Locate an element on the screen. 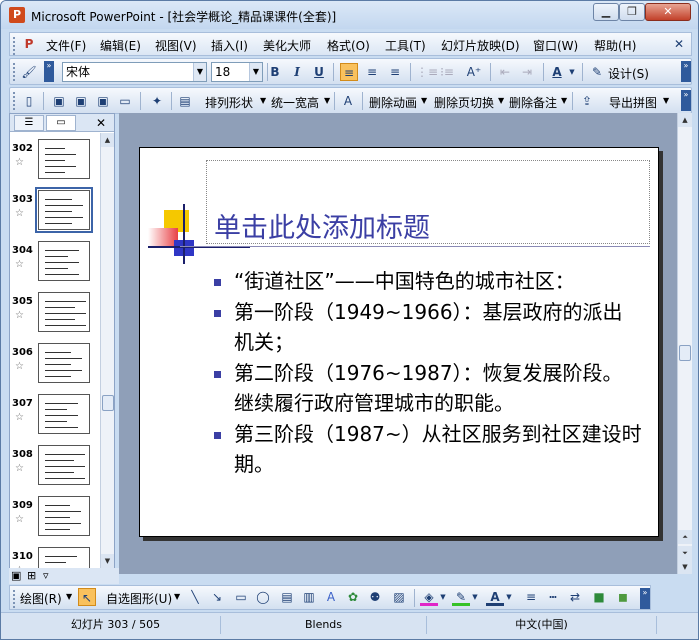  arrow-icon: ↘ is located at coordinates (217, 597).